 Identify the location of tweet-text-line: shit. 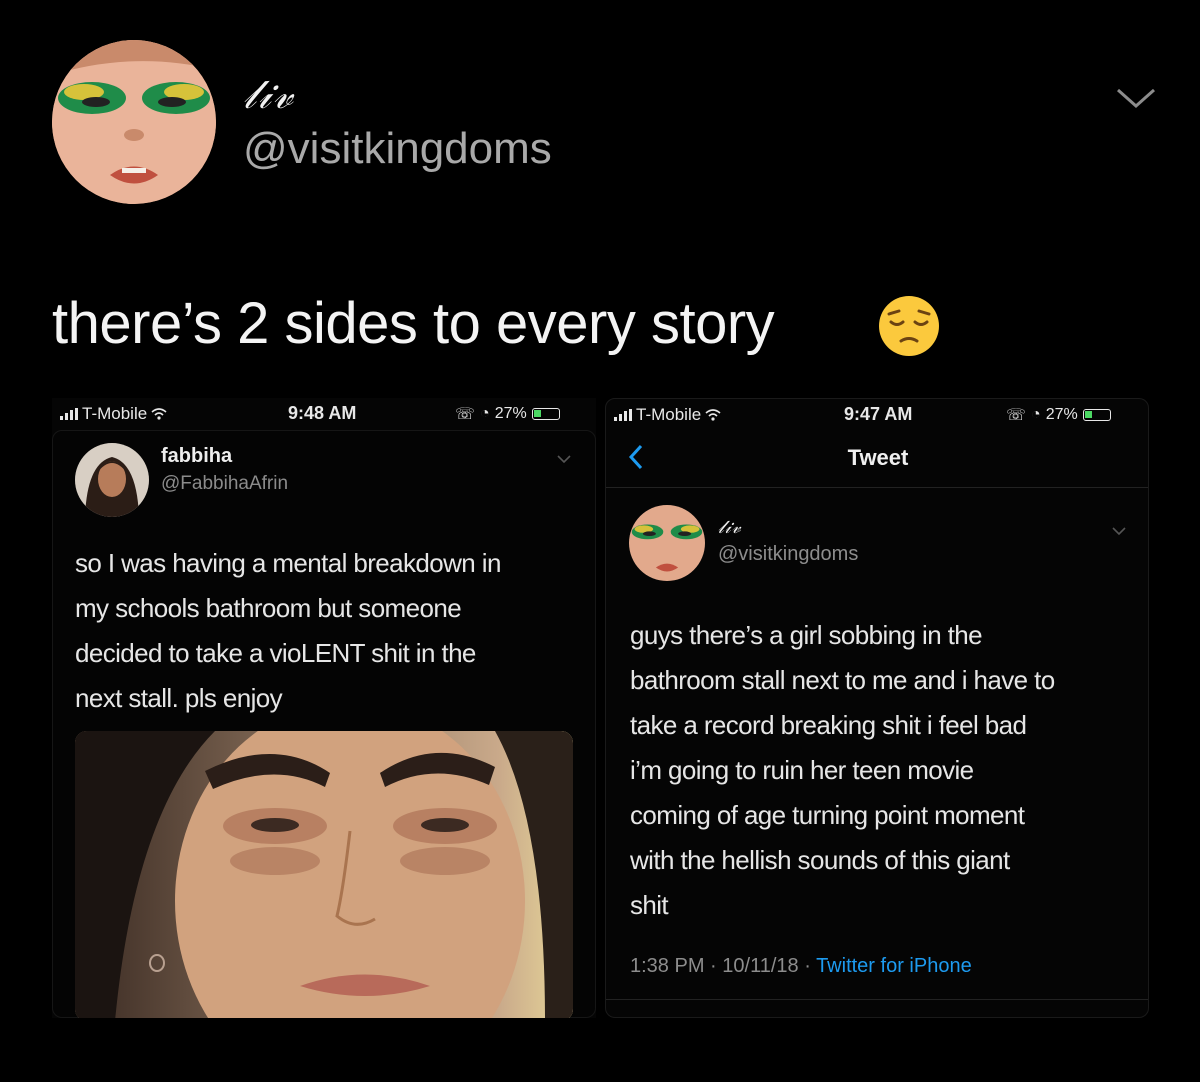
(649, 905).